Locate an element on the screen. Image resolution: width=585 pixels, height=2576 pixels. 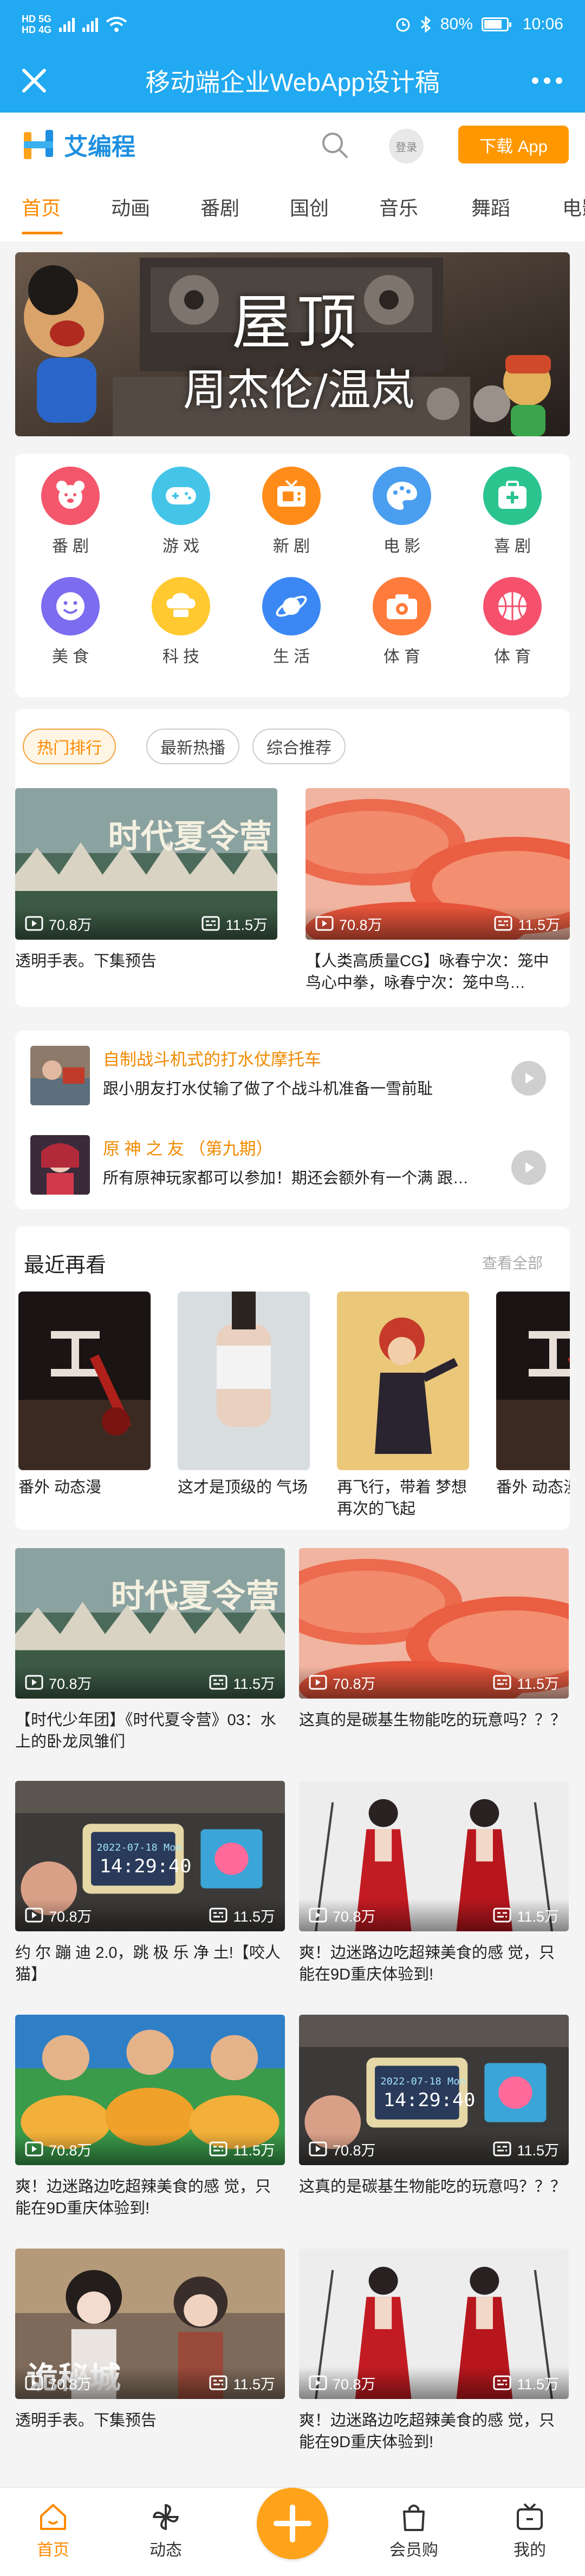
category-item: 番 剧 is located at coordinates (70, 512).